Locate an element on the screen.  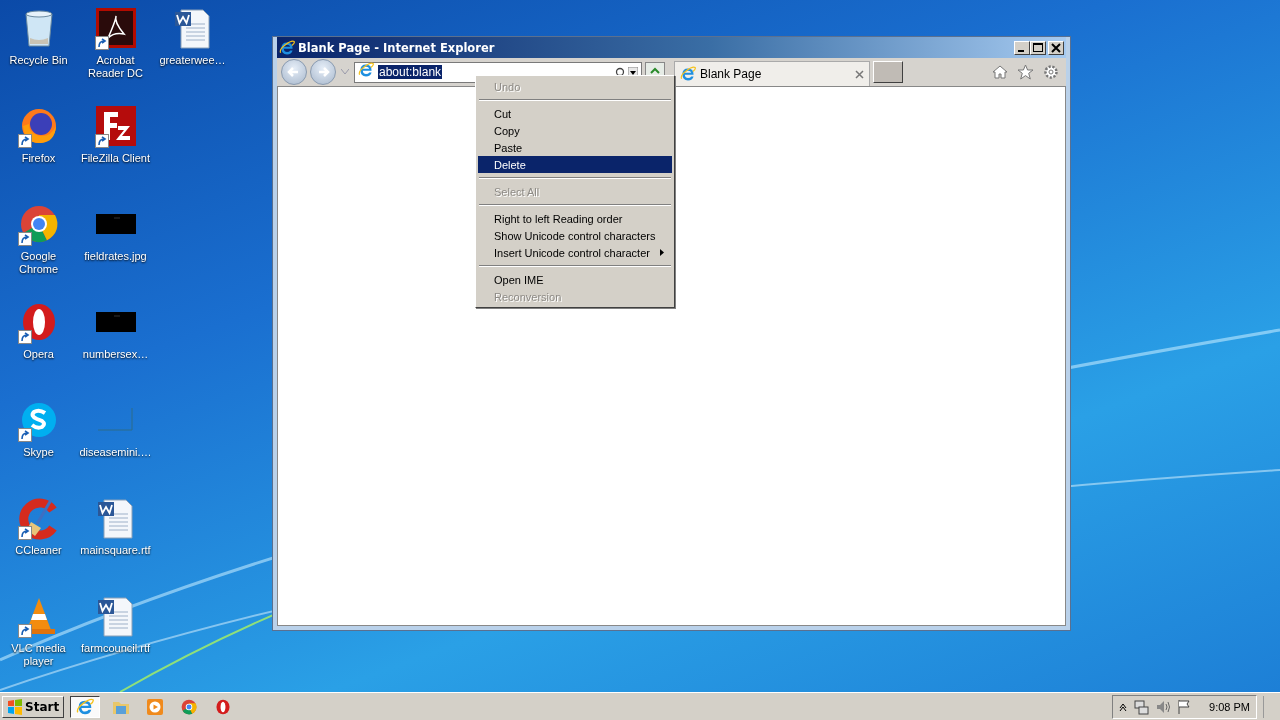
star-icon is located at coordinates (1025, 72).